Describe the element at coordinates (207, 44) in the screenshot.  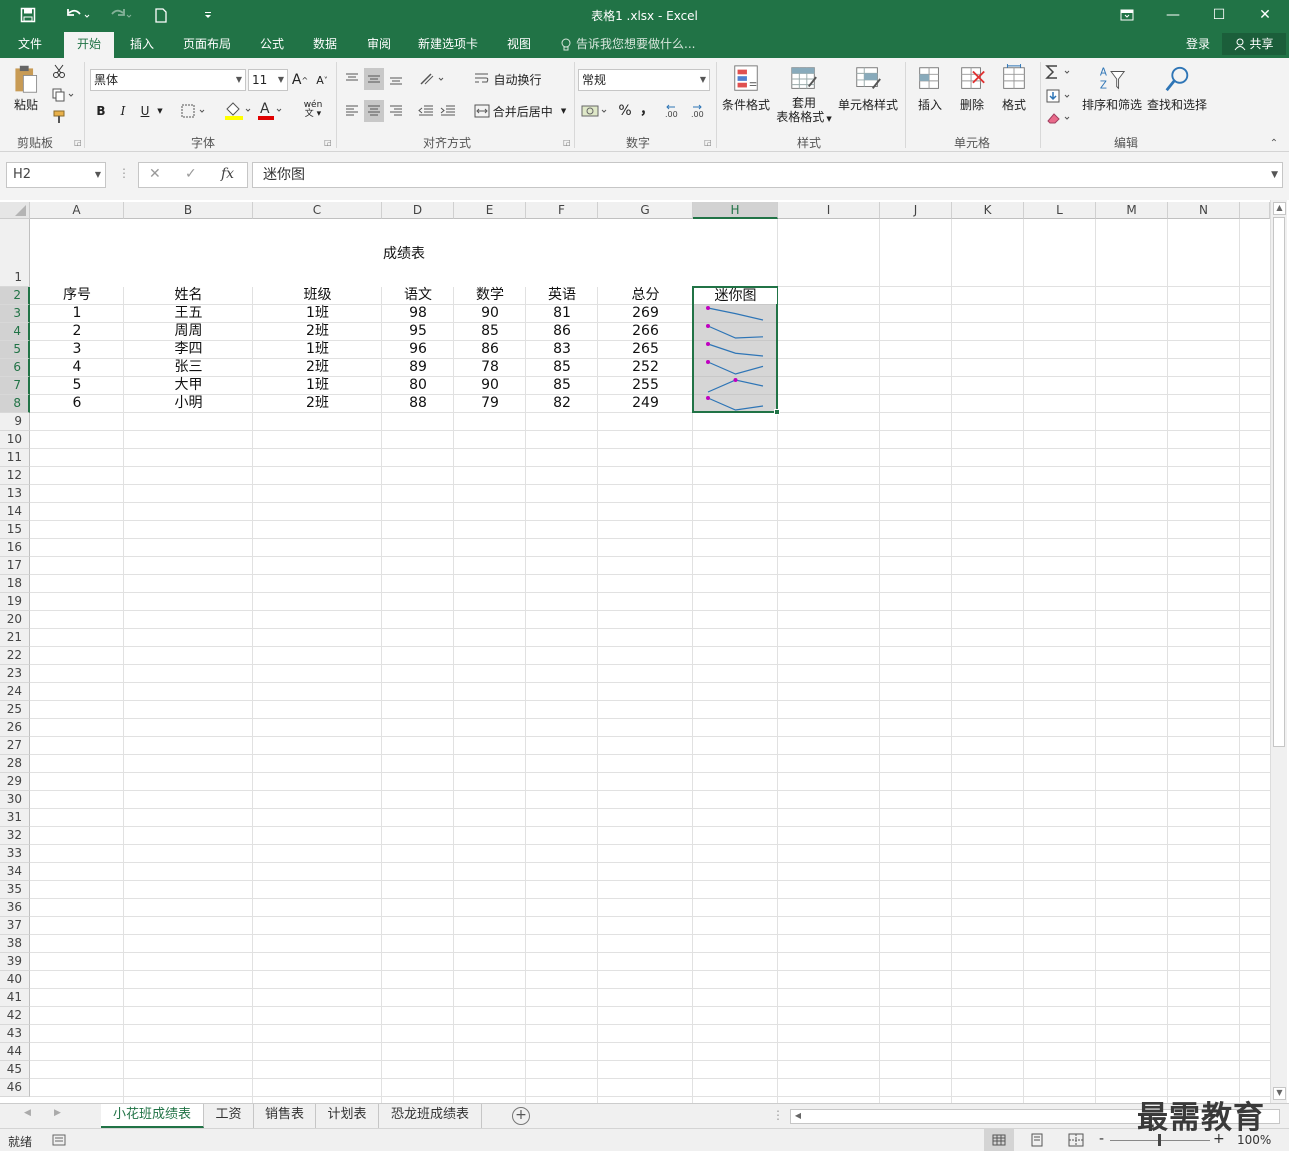
I see `tab-page-layout: 页面布局` at that location.